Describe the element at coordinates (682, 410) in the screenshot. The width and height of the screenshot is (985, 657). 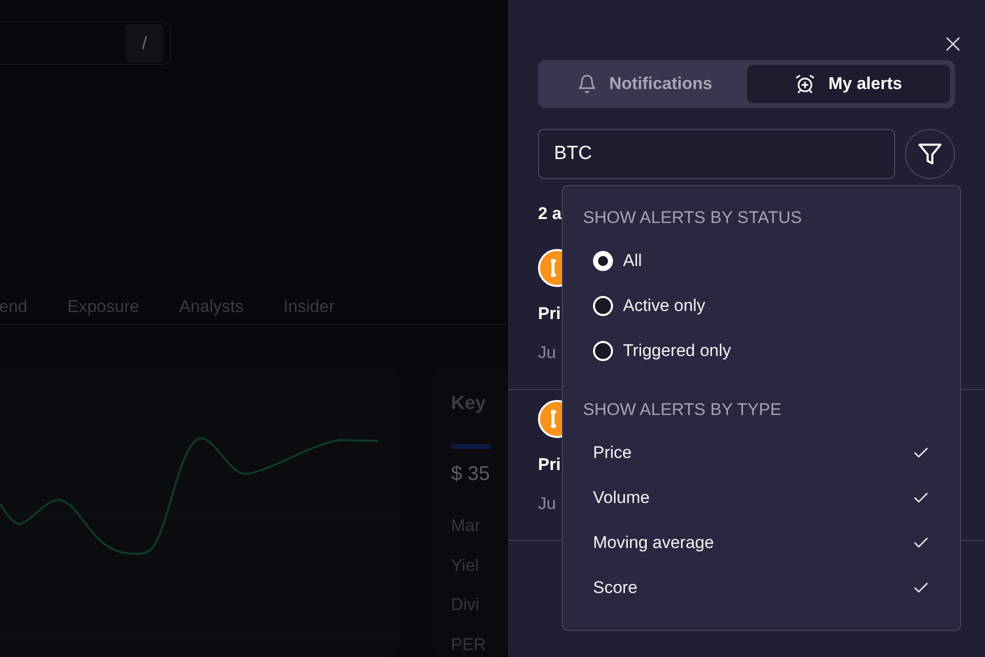
I see `section-heading: SHOW ALERTS BY TYPE` at that location.